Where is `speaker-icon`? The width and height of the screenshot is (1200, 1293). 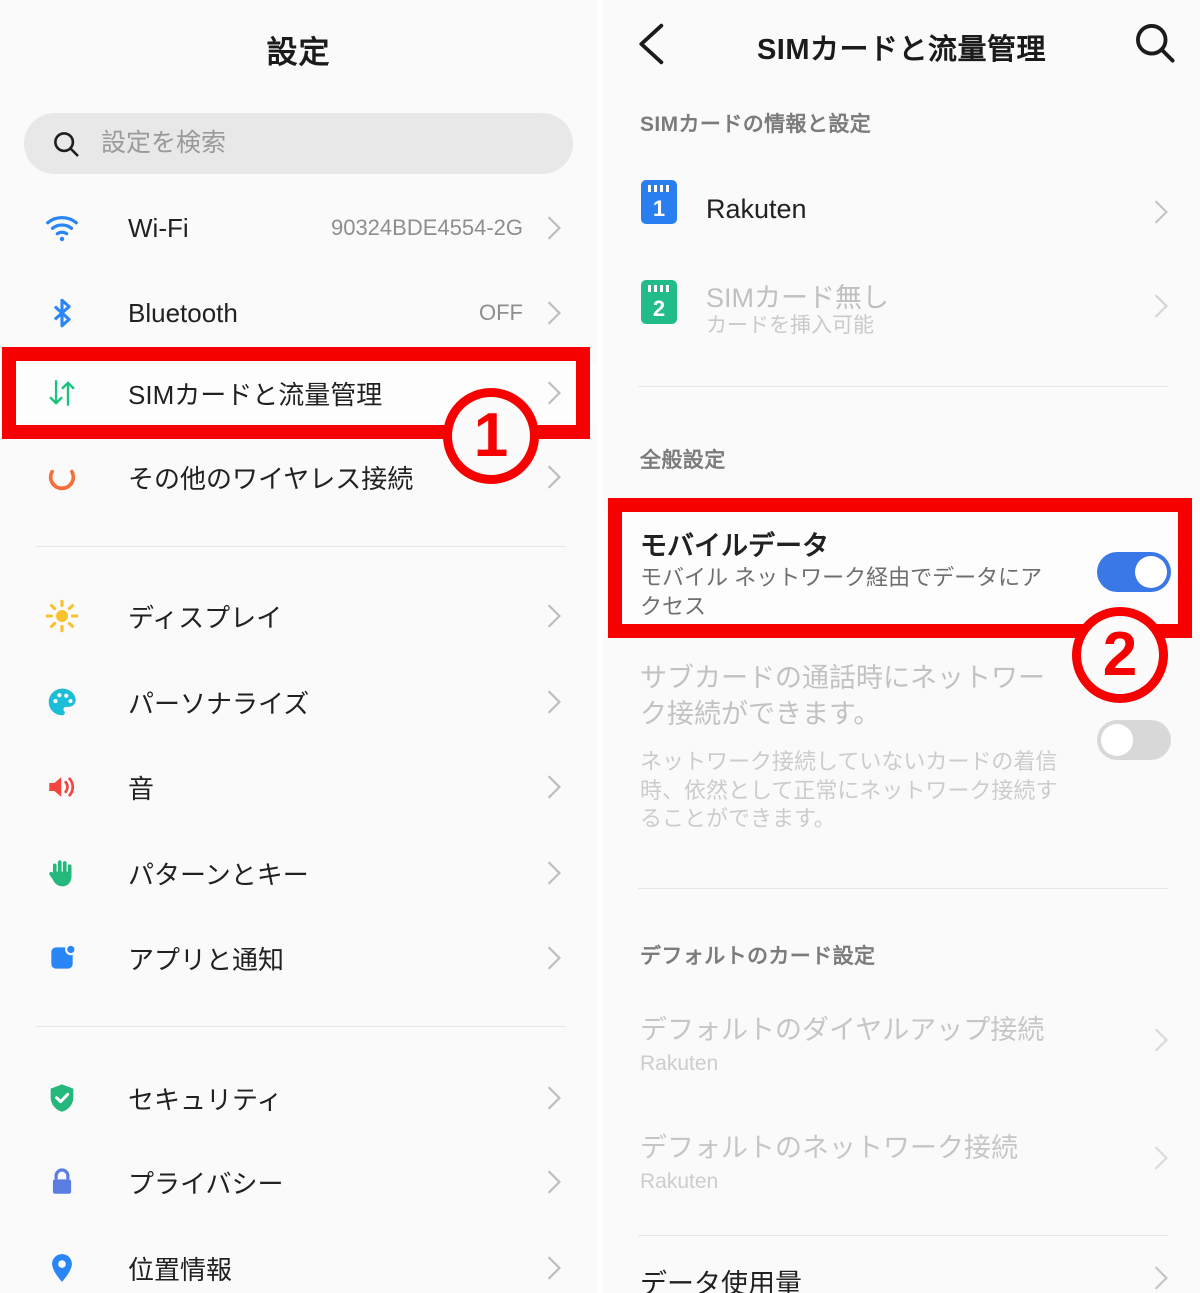 speaker-icon is located at coordinates (62, 787).